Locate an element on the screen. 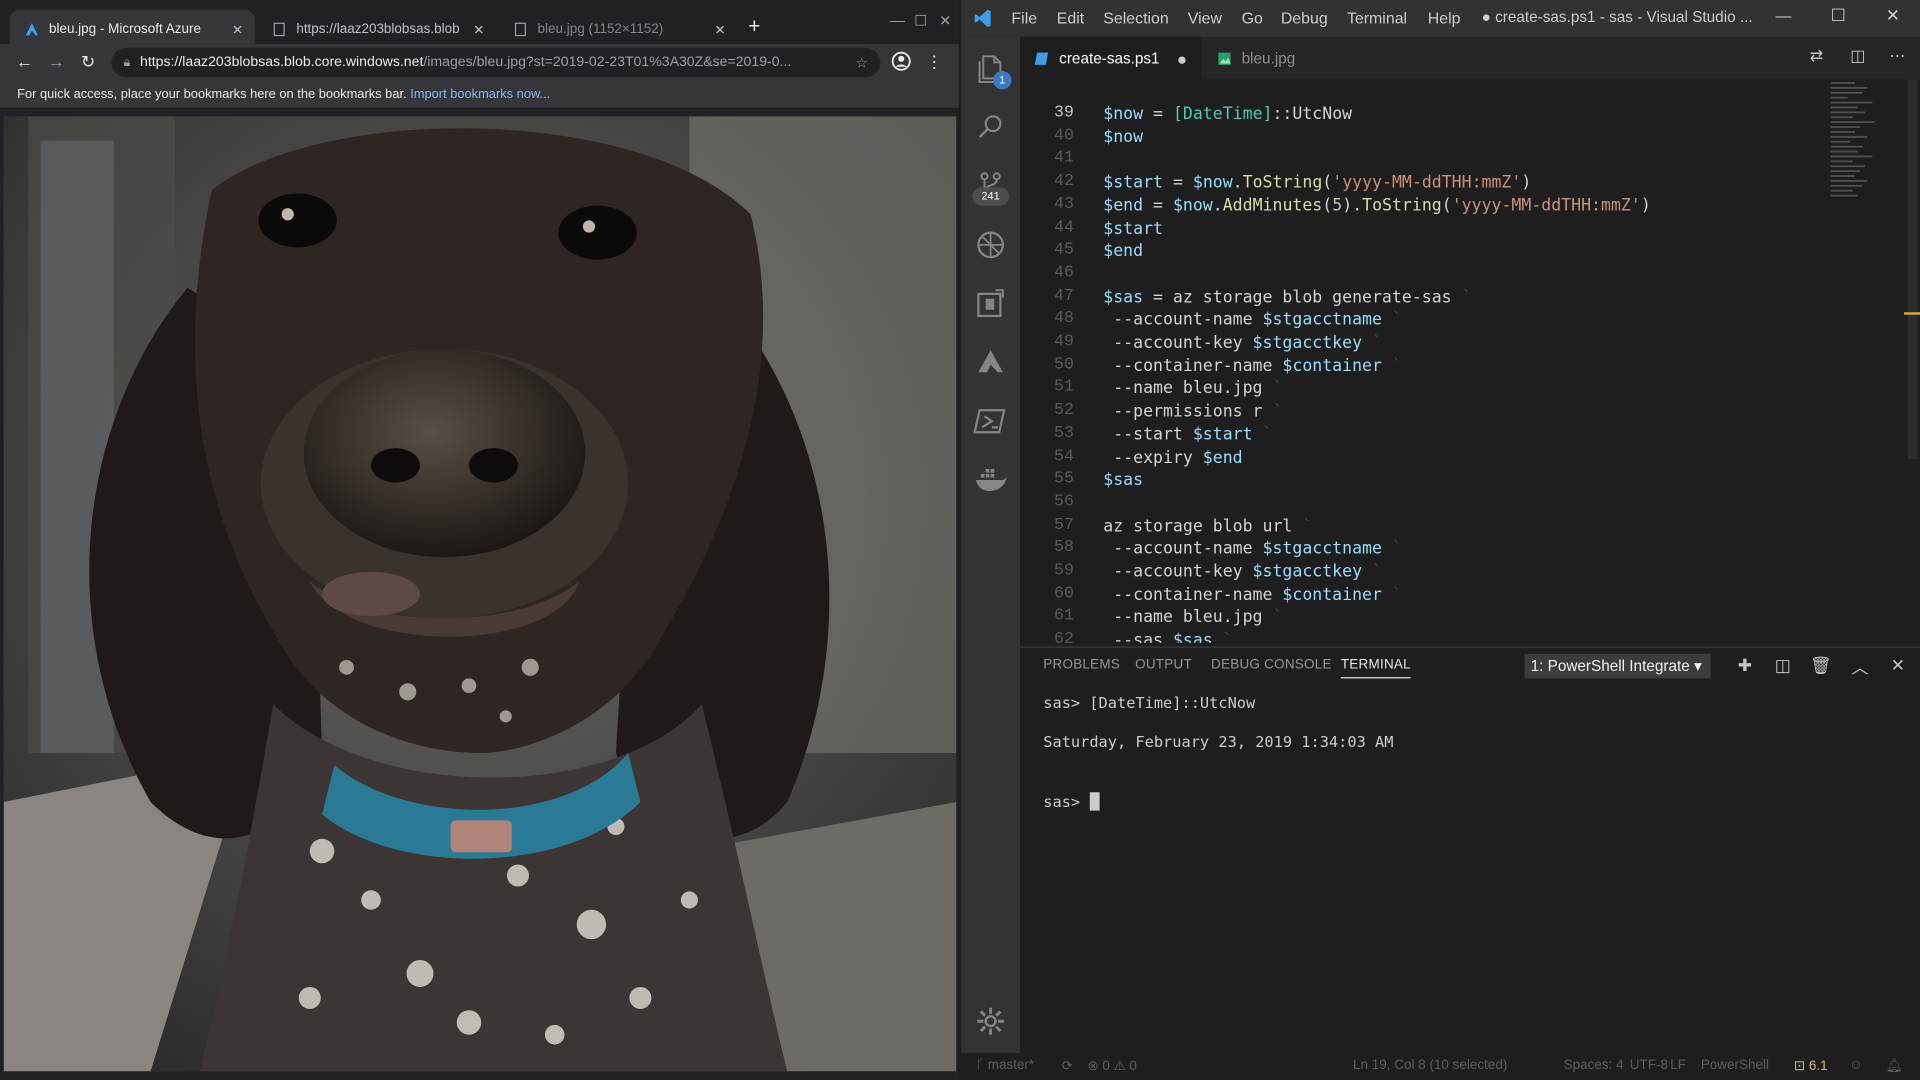 The height and width of the screenshot is (1080, 1920). sync-icon: ⟳ is located at coordinates (1067, 1066).